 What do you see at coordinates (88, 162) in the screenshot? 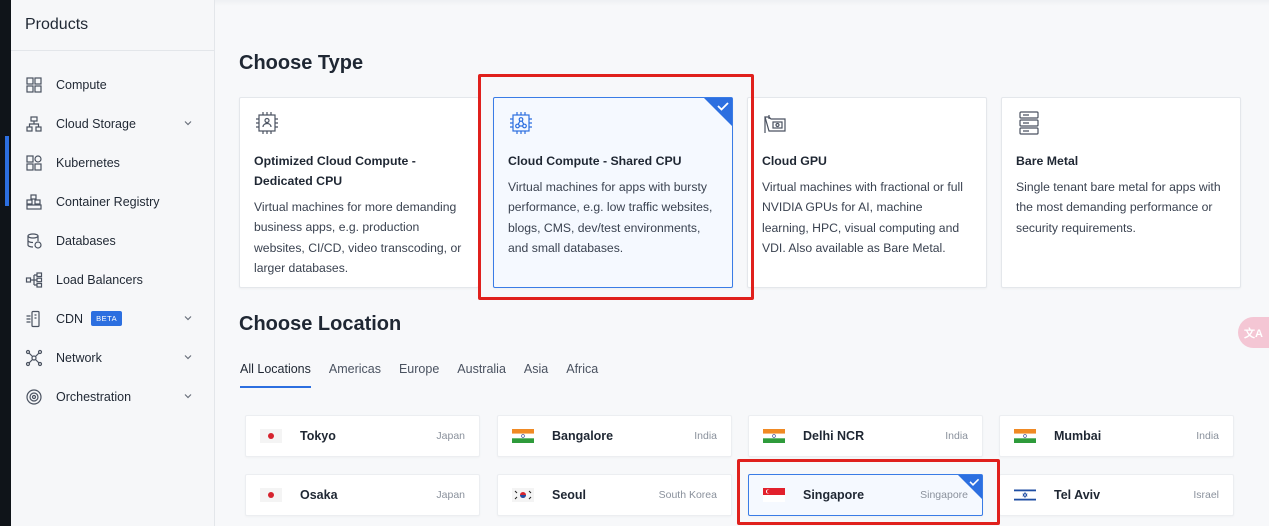
I see `sidebar-item-label: Kubernetes` at bounding box center [88, 162].